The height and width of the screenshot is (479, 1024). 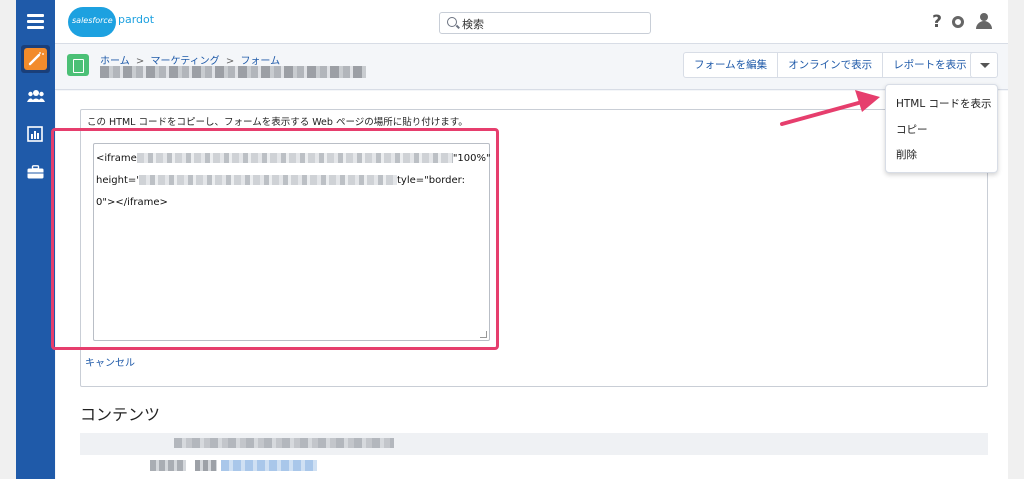 I want to click on breadcrumb: ホーム > マーケティング > フォーム, so click(x=190, y=59).